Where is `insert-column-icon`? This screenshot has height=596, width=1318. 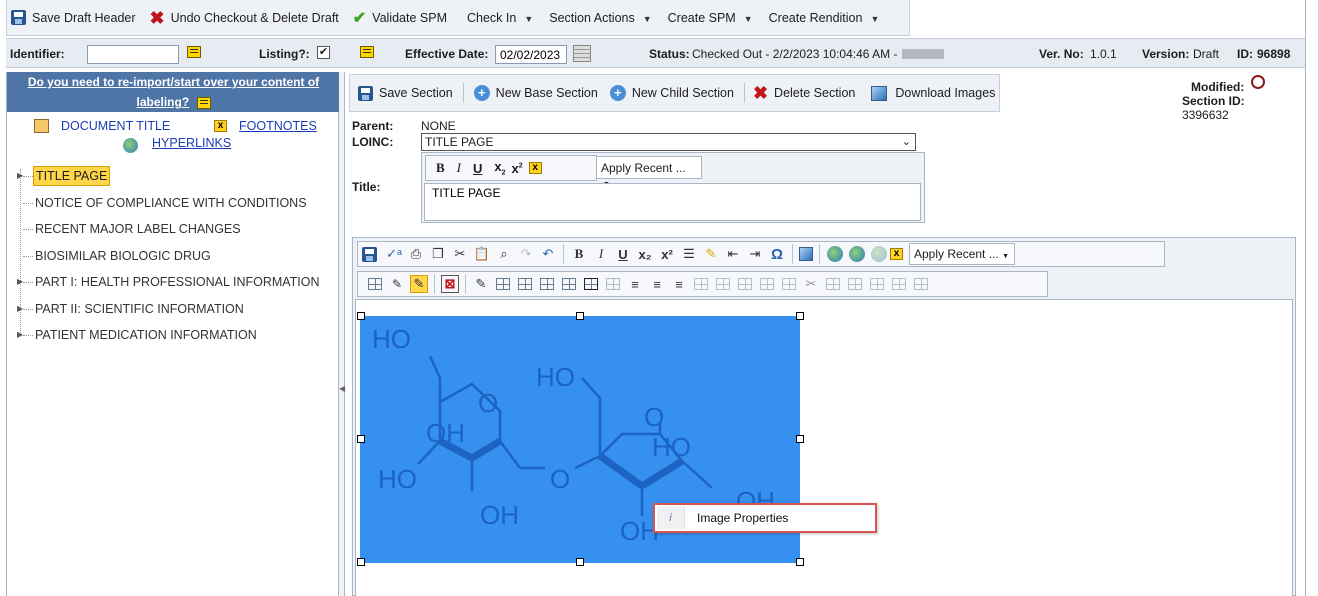 insert-column-icon is located at coordinates (525, 284).